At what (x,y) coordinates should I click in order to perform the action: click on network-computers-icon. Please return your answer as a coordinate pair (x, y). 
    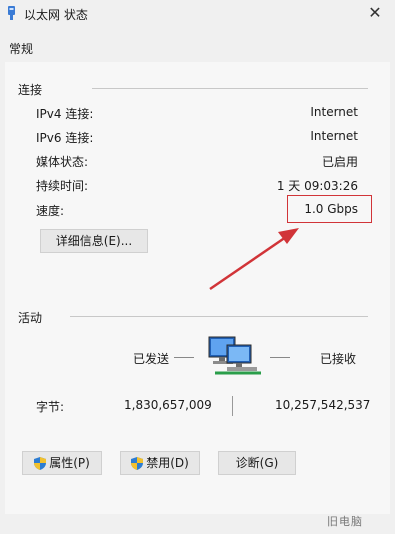
    Looking at the image, I should click on (234, 355).